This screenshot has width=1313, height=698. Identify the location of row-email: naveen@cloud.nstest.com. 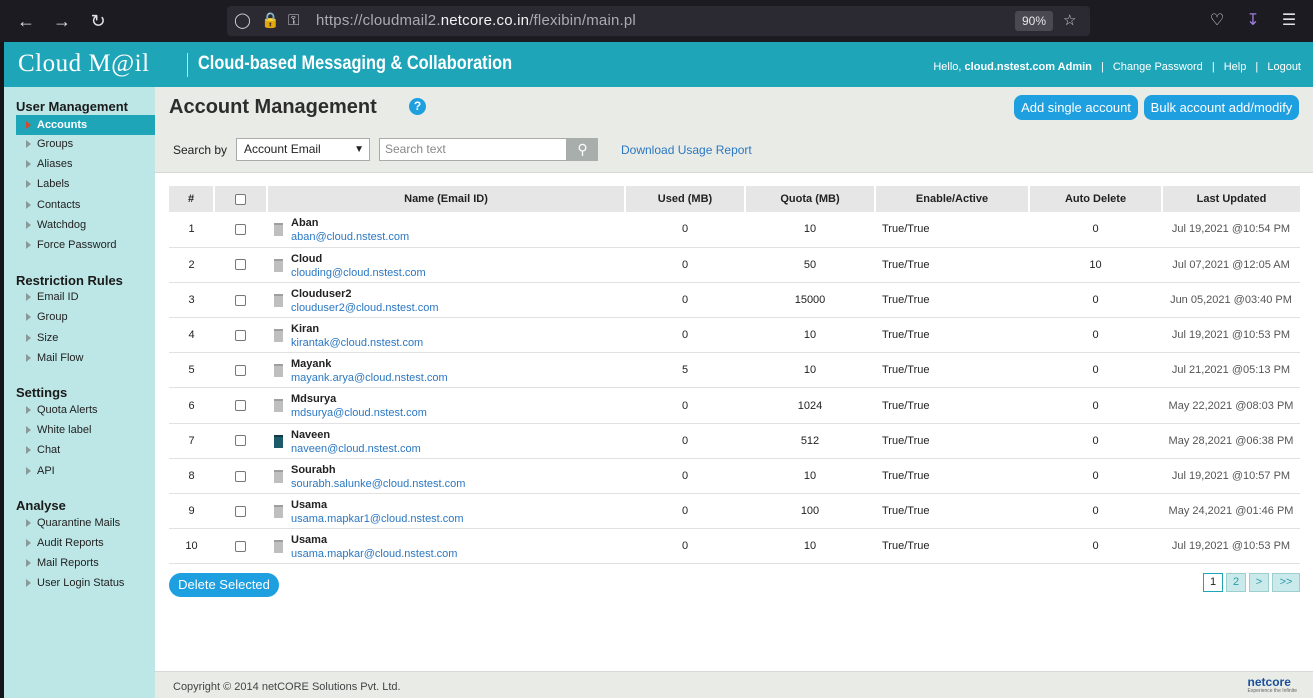
(356, 449).